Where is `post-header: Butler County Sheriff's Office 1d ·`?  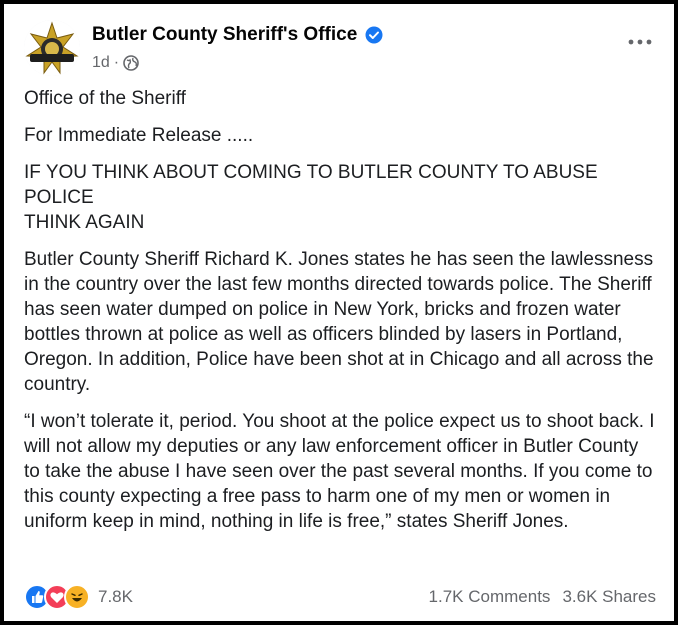
post-header: Butler County Sheriff's Office 1d · is located at coordinates (339, 48).